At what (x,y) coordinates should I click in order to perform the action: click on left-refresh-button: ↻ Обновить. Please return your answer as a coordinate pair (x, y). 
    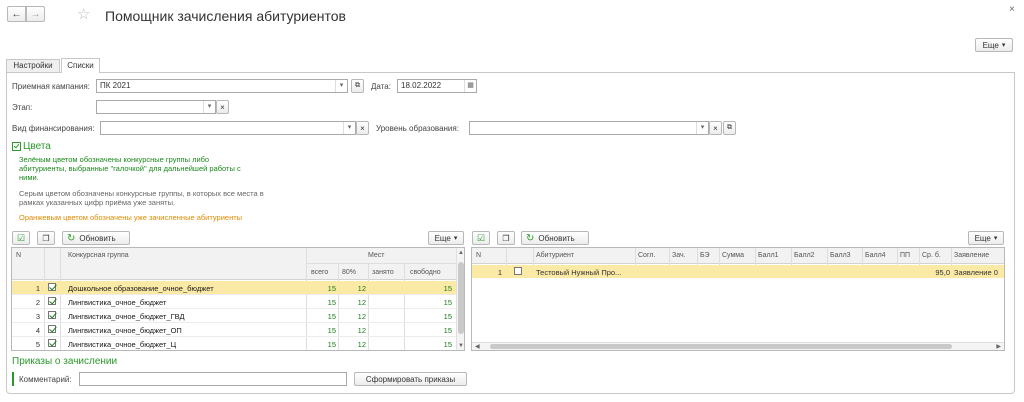
    Looking at the image, I should click on (96, 238).